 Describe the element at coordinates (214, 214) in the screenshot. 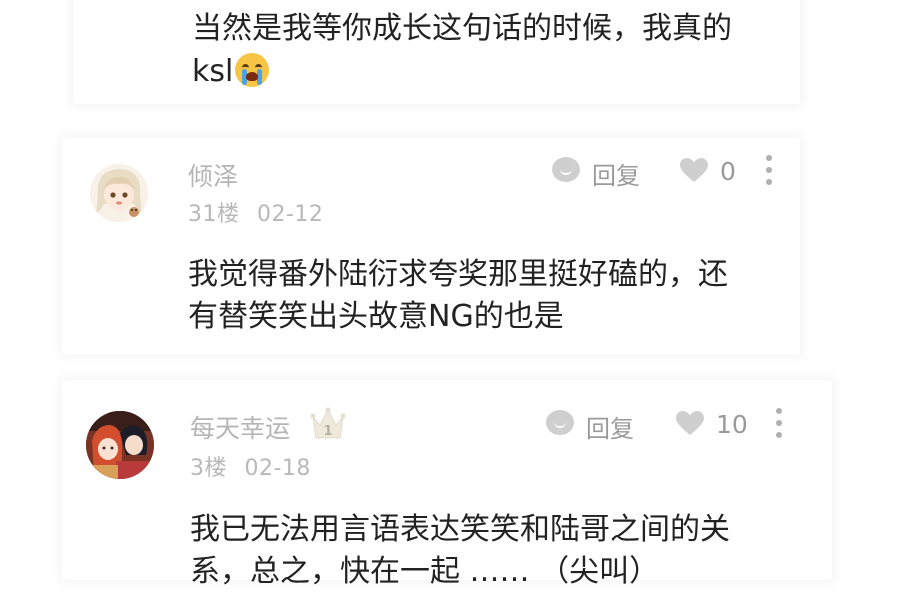

I see `floor-number: 31楼` at that location.